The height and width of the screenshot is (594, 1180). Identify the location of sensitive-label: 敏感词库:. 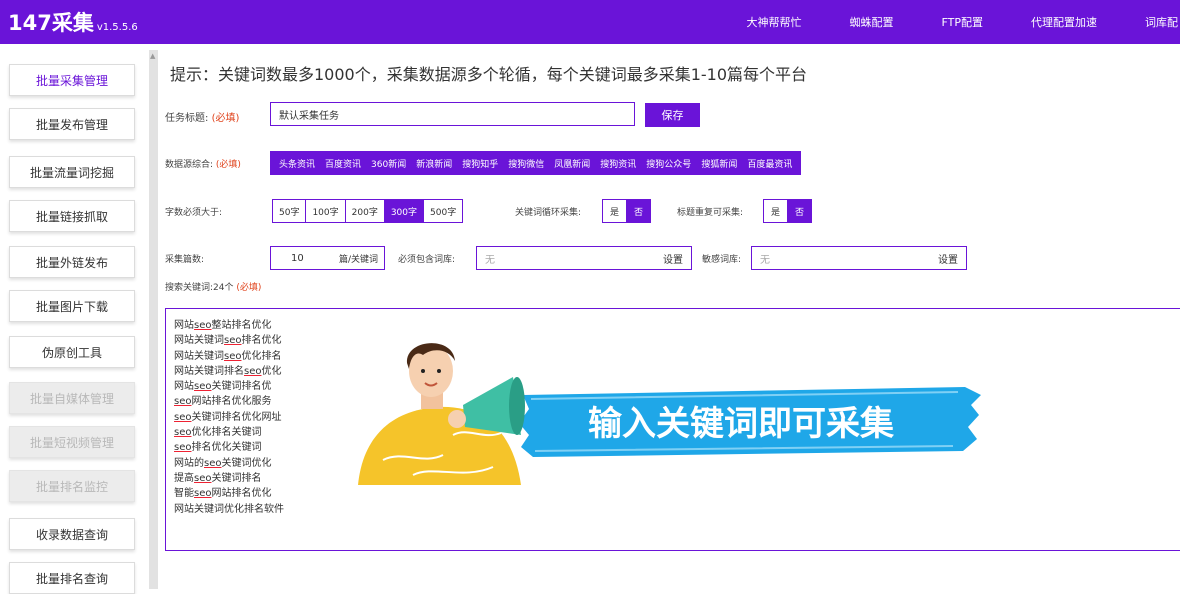
(721, 258).